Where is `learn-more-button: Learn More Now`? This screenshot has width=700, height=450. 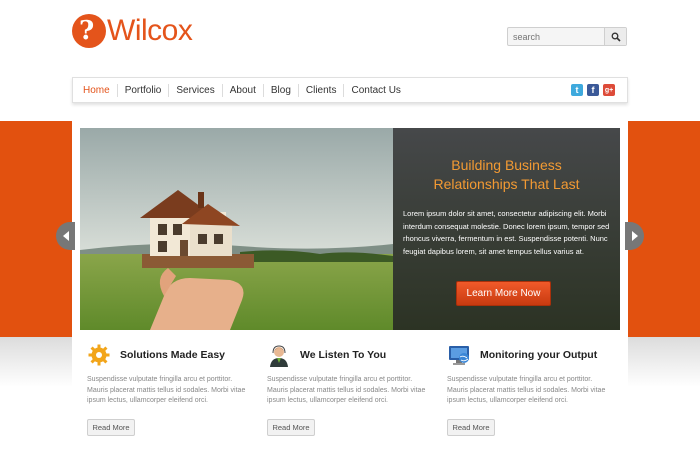 learn-more-button: Learn More Now is located at coordinates (503, 293).